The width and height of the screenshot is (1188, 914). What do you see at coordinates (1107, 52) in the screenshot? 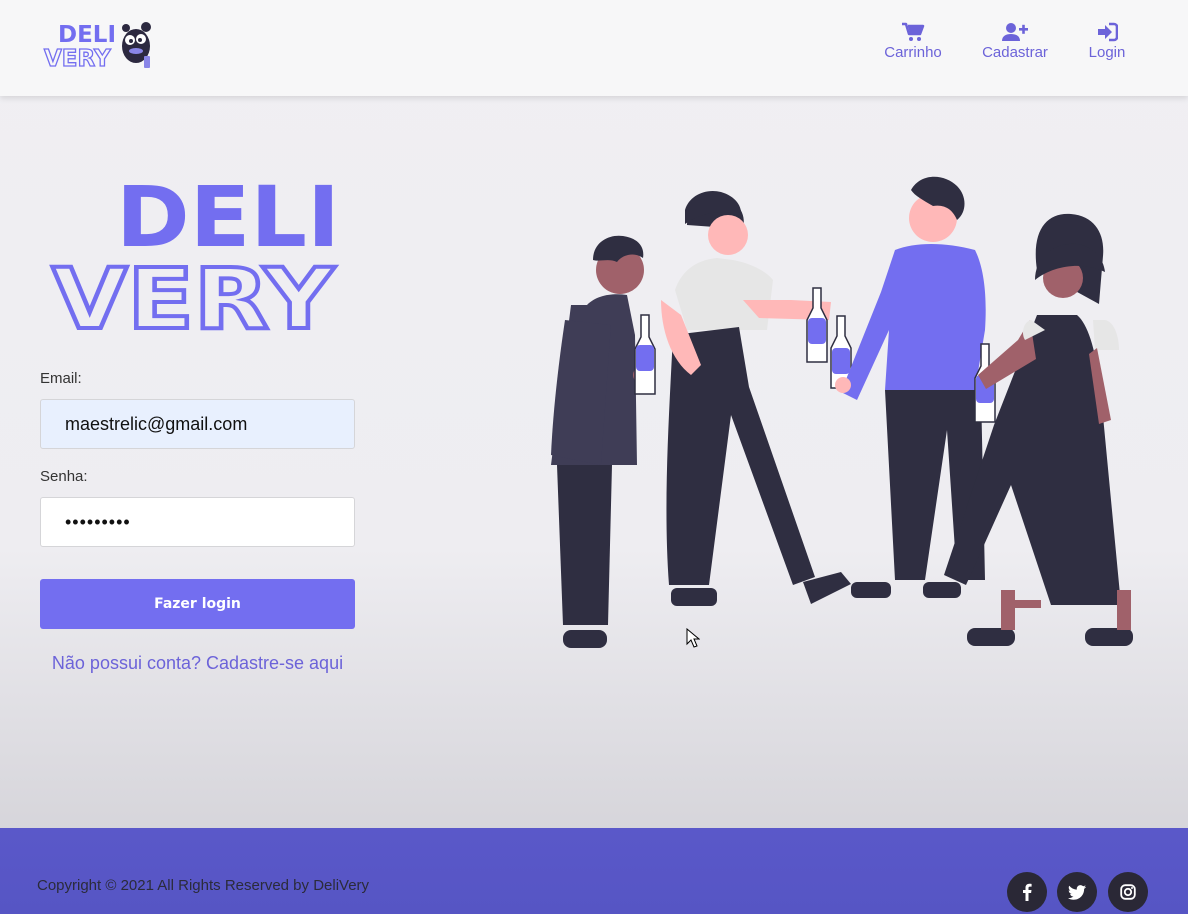
I see `nav-login-label: Login` at bounding box center [1107, 52].